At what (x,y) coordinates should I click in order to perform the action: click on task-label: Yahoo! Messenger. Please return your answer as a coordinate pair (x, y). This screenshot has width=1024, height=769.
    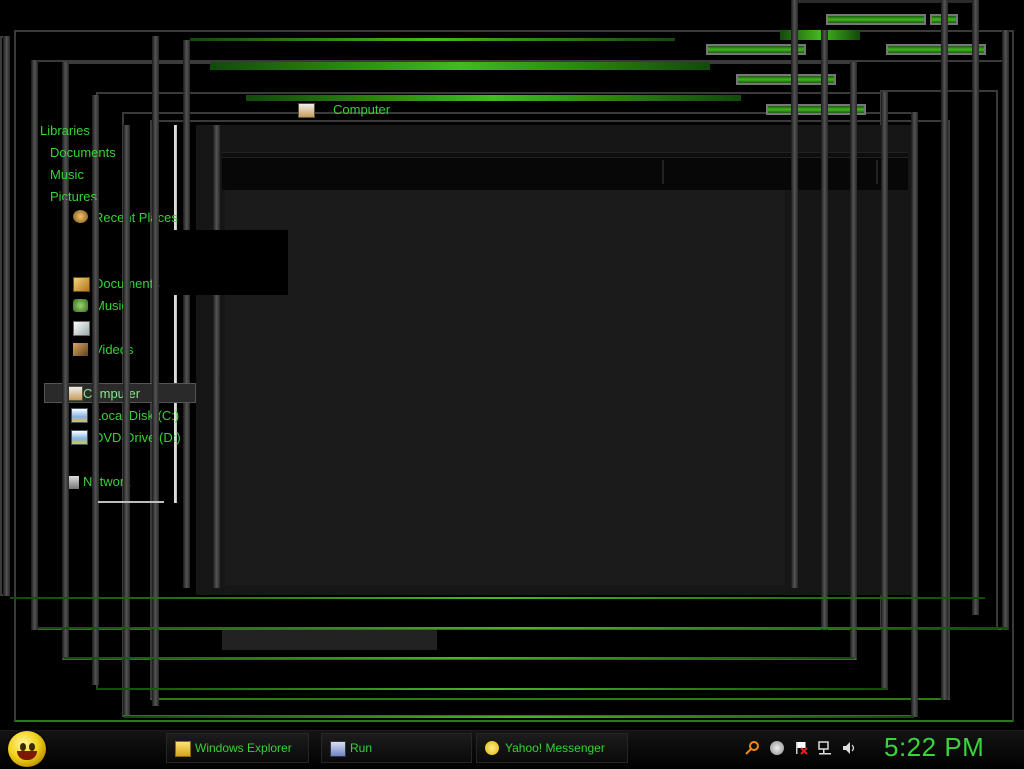
    Looking at the image, I should click on (555, 748).